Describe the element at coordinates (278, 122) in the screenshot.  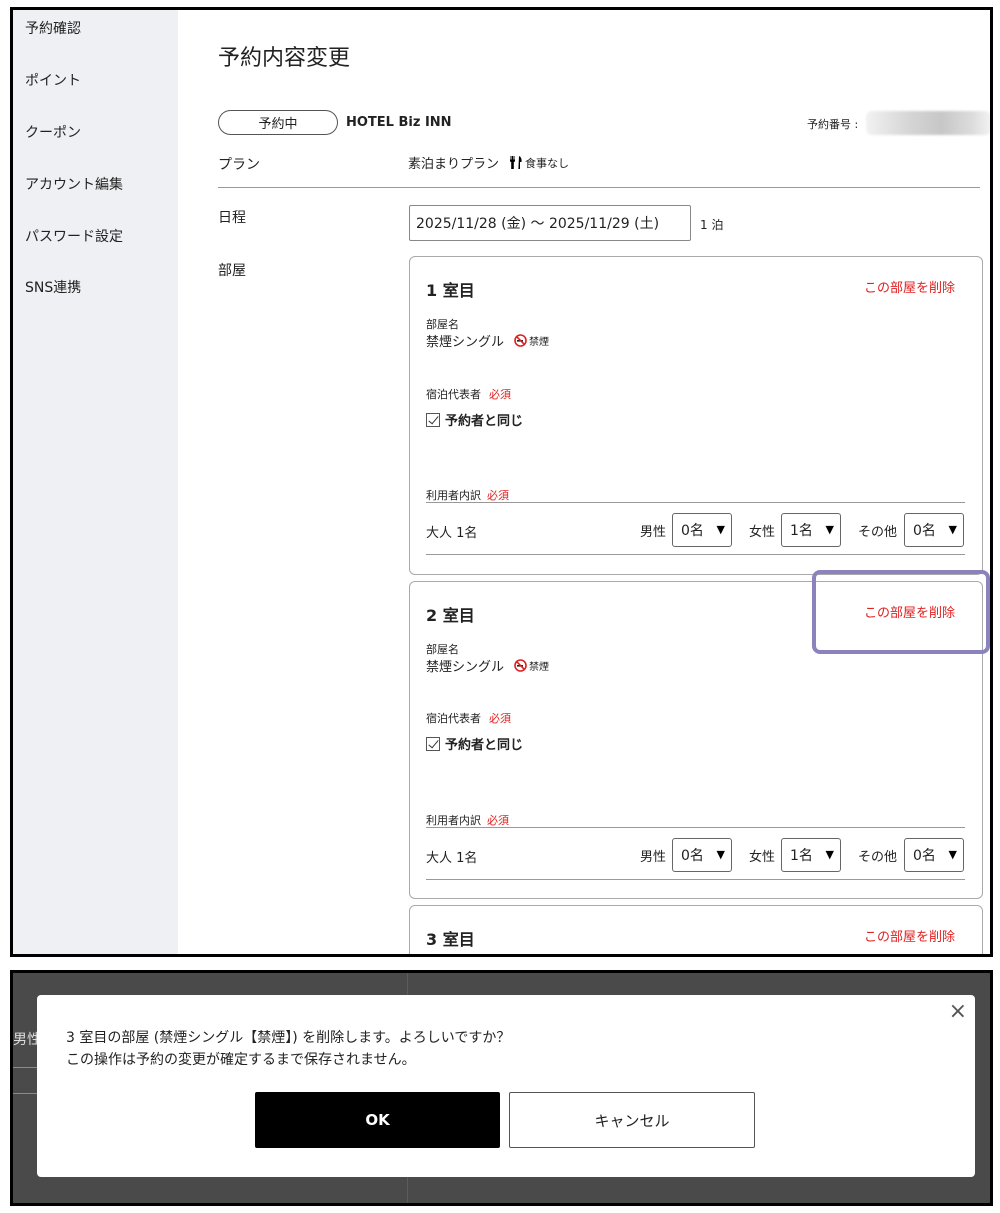
I see `status-badge: 予約中` at that location.